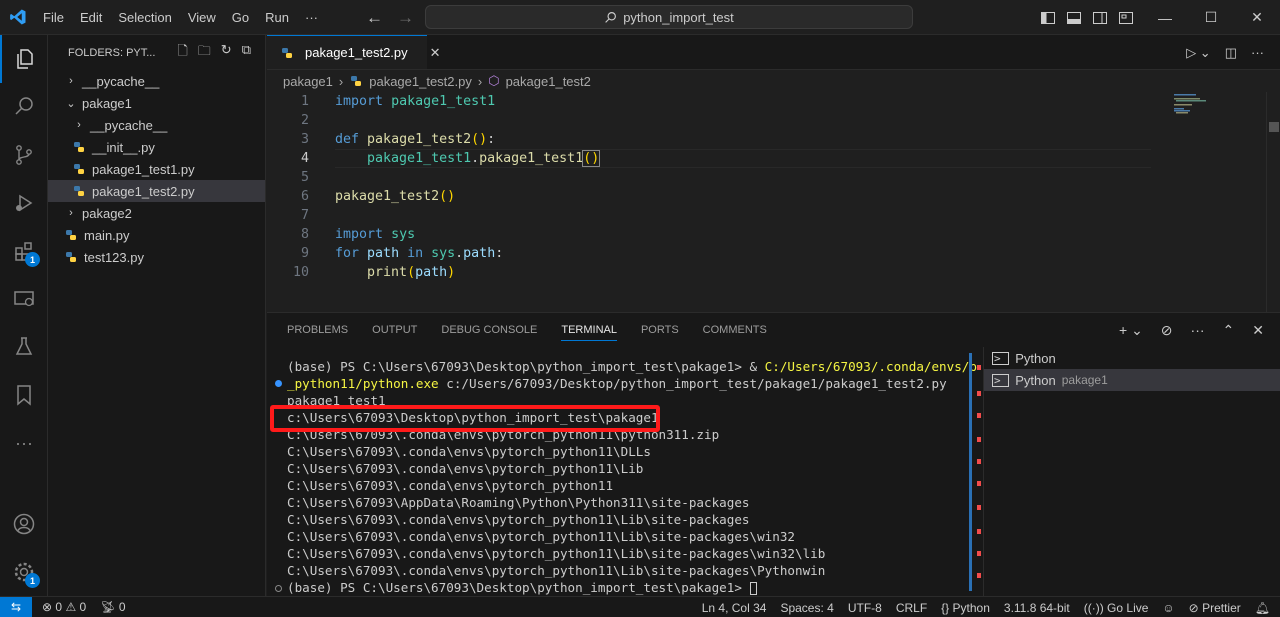 This screenshot has width=1280, height=617. What do you see at coordinates (806, 608) in the screenshot?
I see `indentation: Spaces: 4` at bounding box center [806, 608].